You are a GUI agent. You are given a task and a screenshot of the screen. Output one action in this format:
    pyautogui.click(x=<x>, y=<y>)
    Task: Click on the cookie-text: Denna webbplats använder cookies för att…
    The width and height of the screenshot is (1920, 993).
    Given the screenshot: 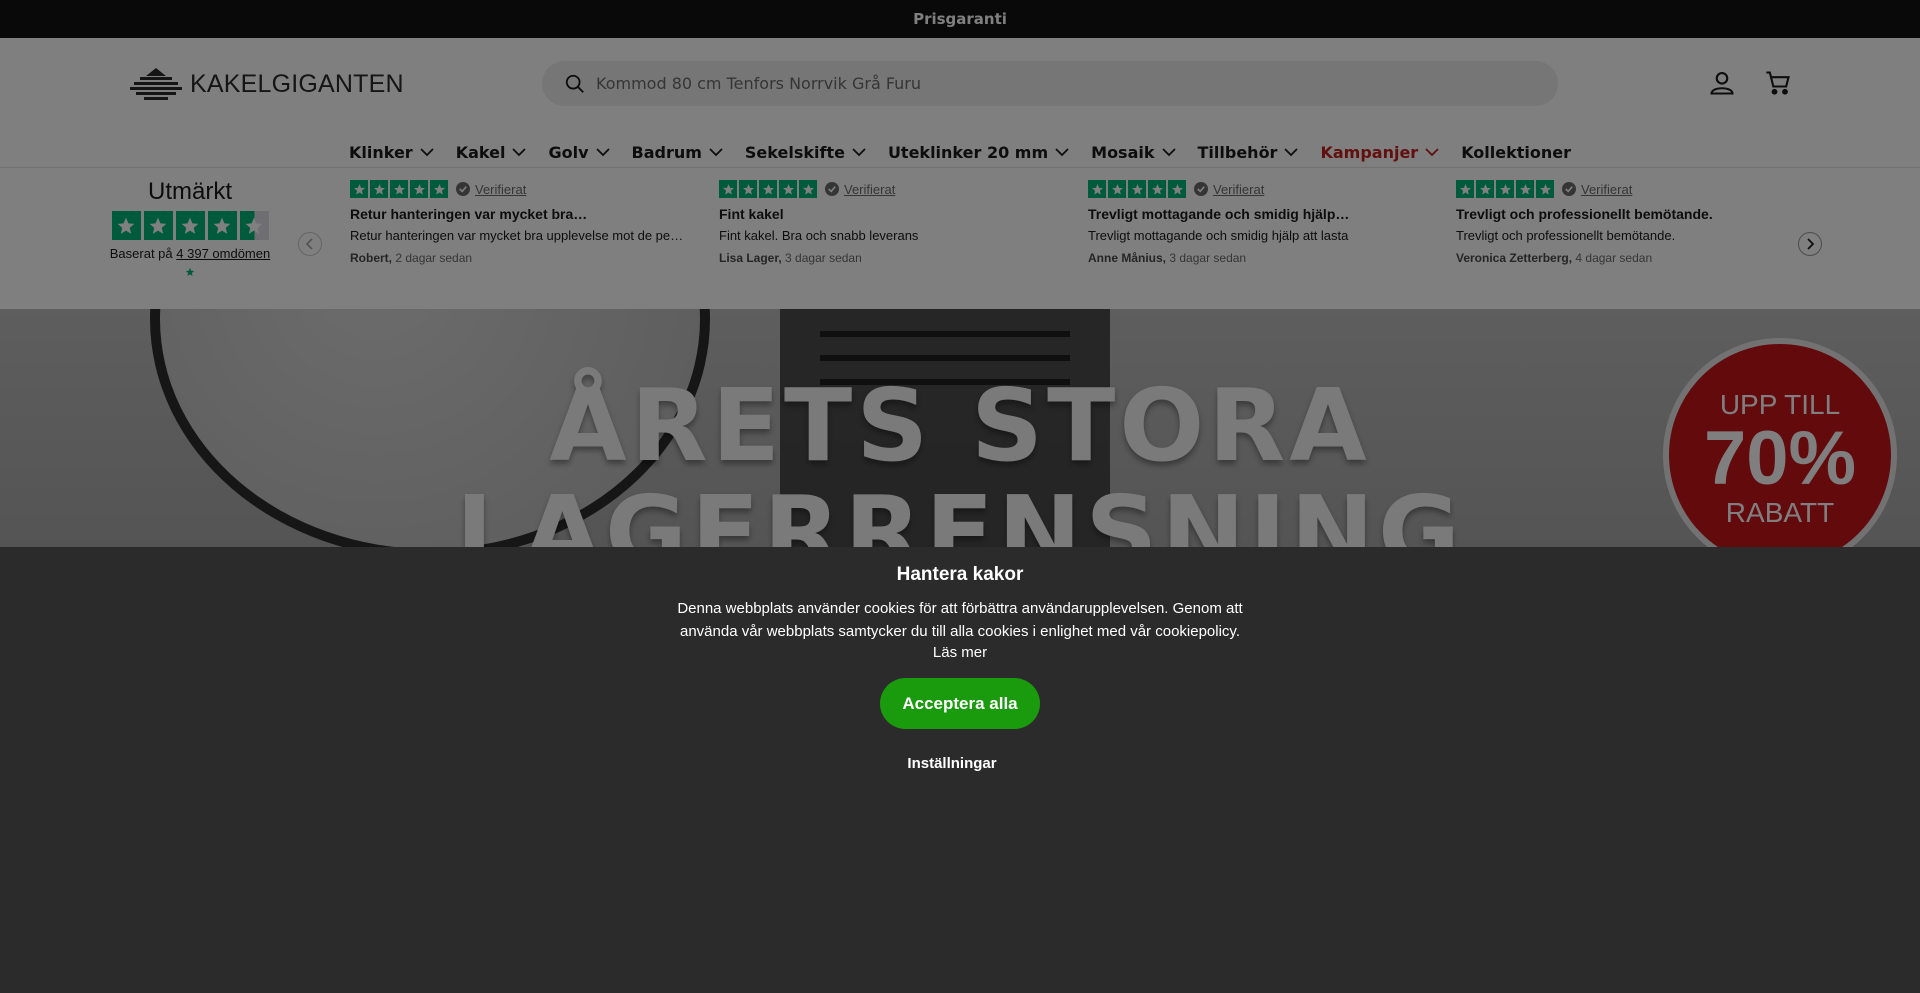 What is the action you would take?
    pyautogui.click(x=960, y=620)
    